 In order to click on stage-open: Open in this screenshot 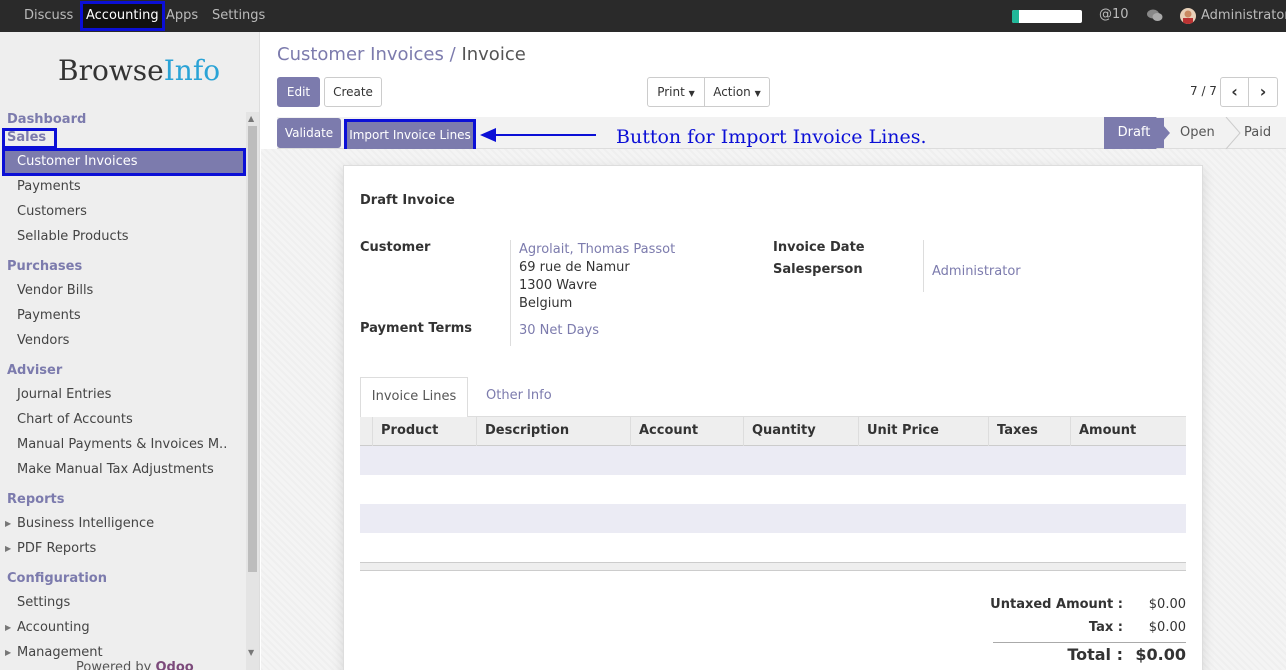, I will do `click(1197, 133)`.